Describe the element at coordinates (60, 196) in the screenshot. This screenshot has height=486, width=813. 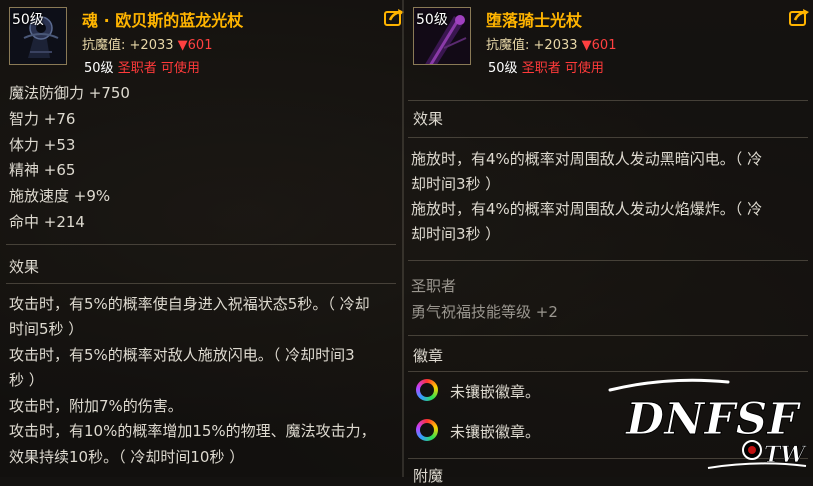
I see `stat-line: 施放速度 +9%` at that location.